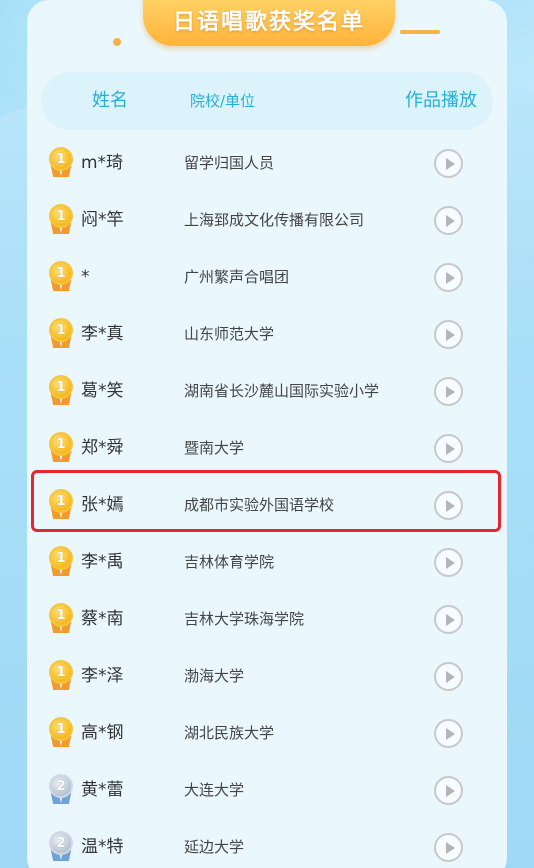 This screenshot has width=534, height=868. Describe the element at coordinates (214, 847) in the screenshot. I see `winner-unit: 延边大学` at that location.